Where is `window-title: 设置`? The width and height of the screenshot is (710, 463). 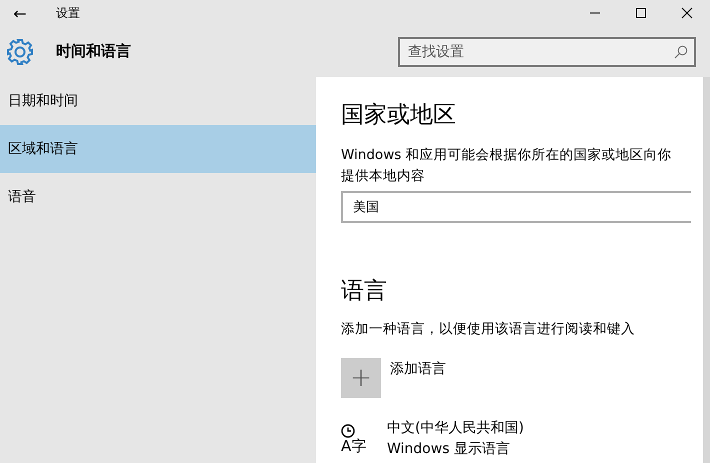
window-title: 设置 is located at coordinates (68, 13).